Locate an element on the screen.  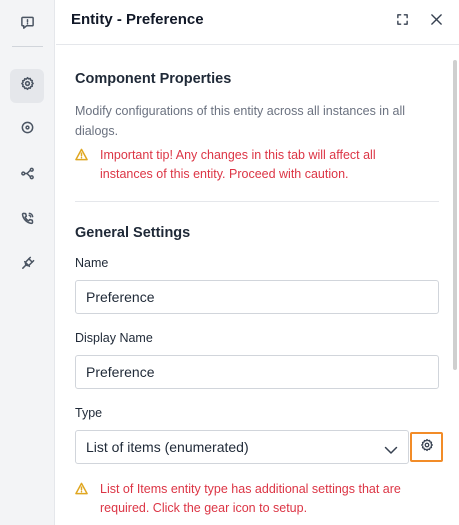
rail-phone-button is located at coordinates (27, 221).